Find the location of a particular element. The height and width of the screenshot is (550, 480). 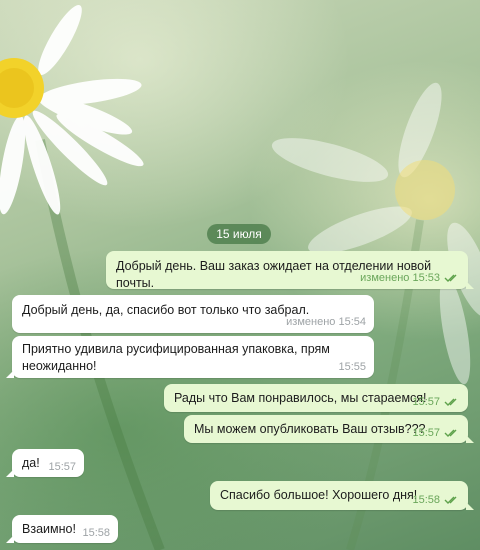

message-time: изменено 15:54 is located at coordinates (326, 322).